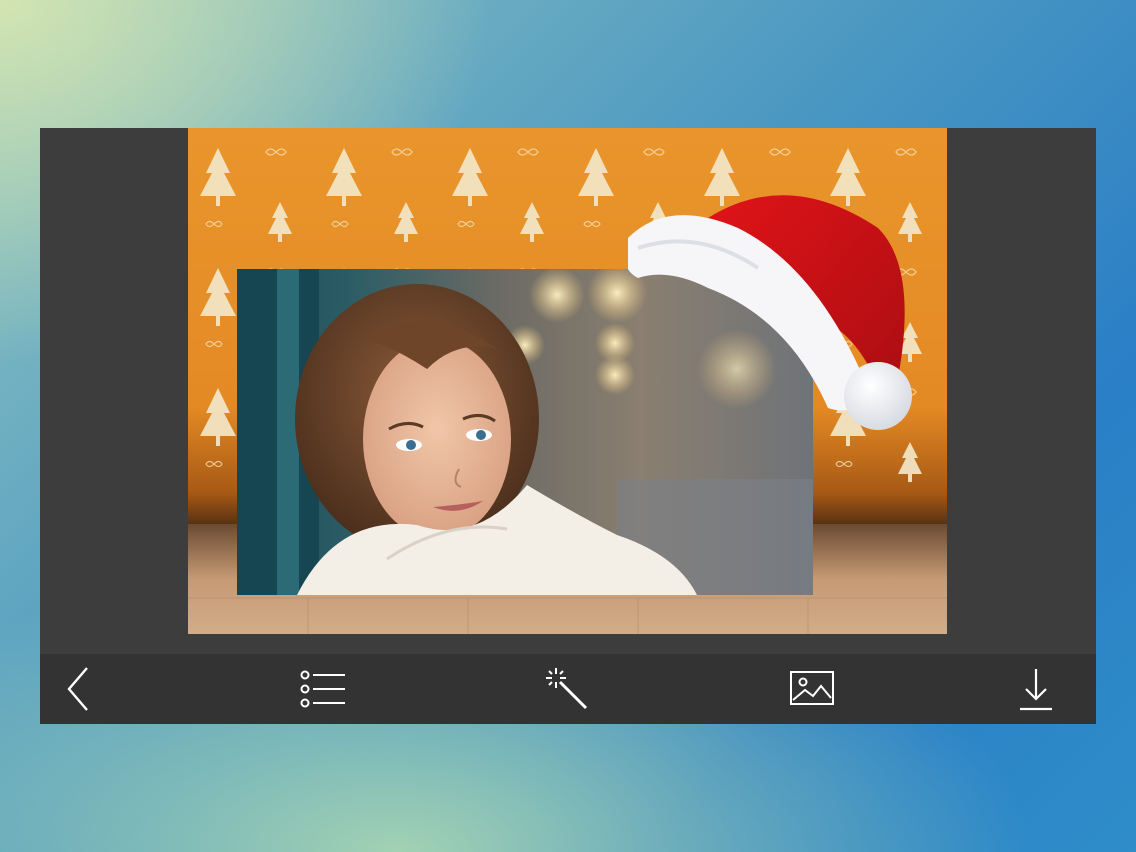 The width and height of the screenshot is (1136, 852). I want to click on gallery-button, so click(812, 689).